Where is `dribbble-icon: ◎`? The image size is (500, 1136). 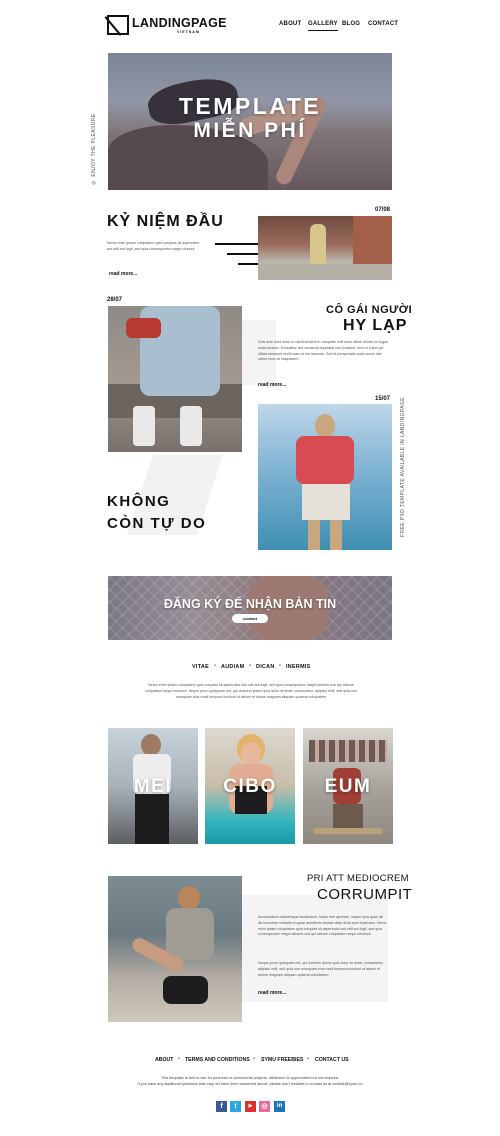
dribbble-icon: ◎ is located at coordinates (264, 1106).